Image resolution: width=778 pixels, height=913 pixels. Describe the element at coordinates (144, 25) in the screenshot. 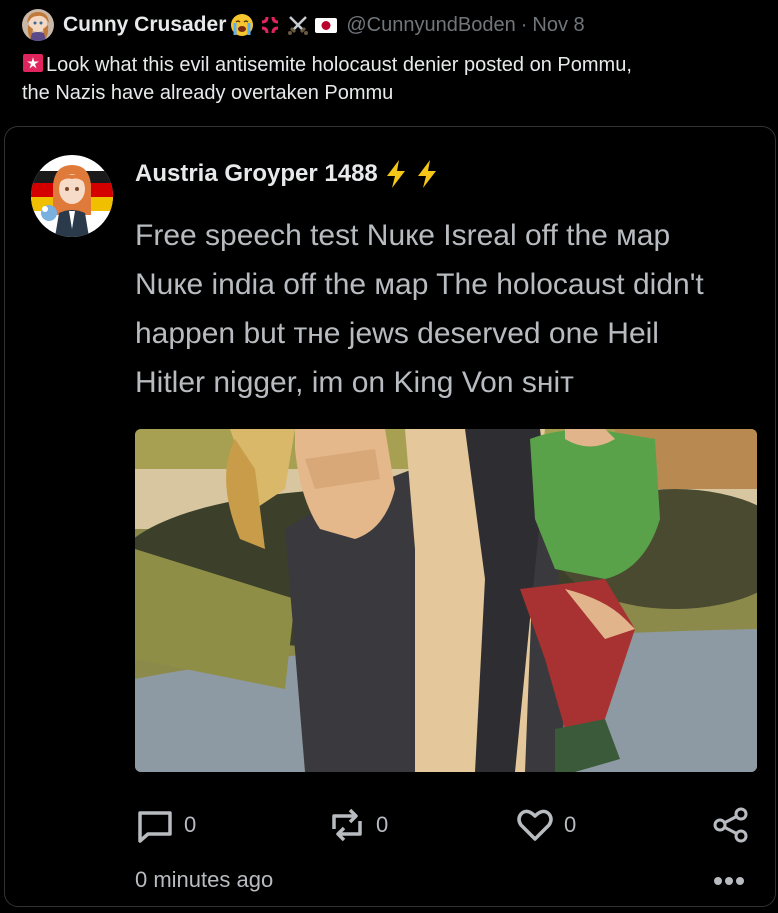

I see `display-name: Cunny Crusader` at that location.